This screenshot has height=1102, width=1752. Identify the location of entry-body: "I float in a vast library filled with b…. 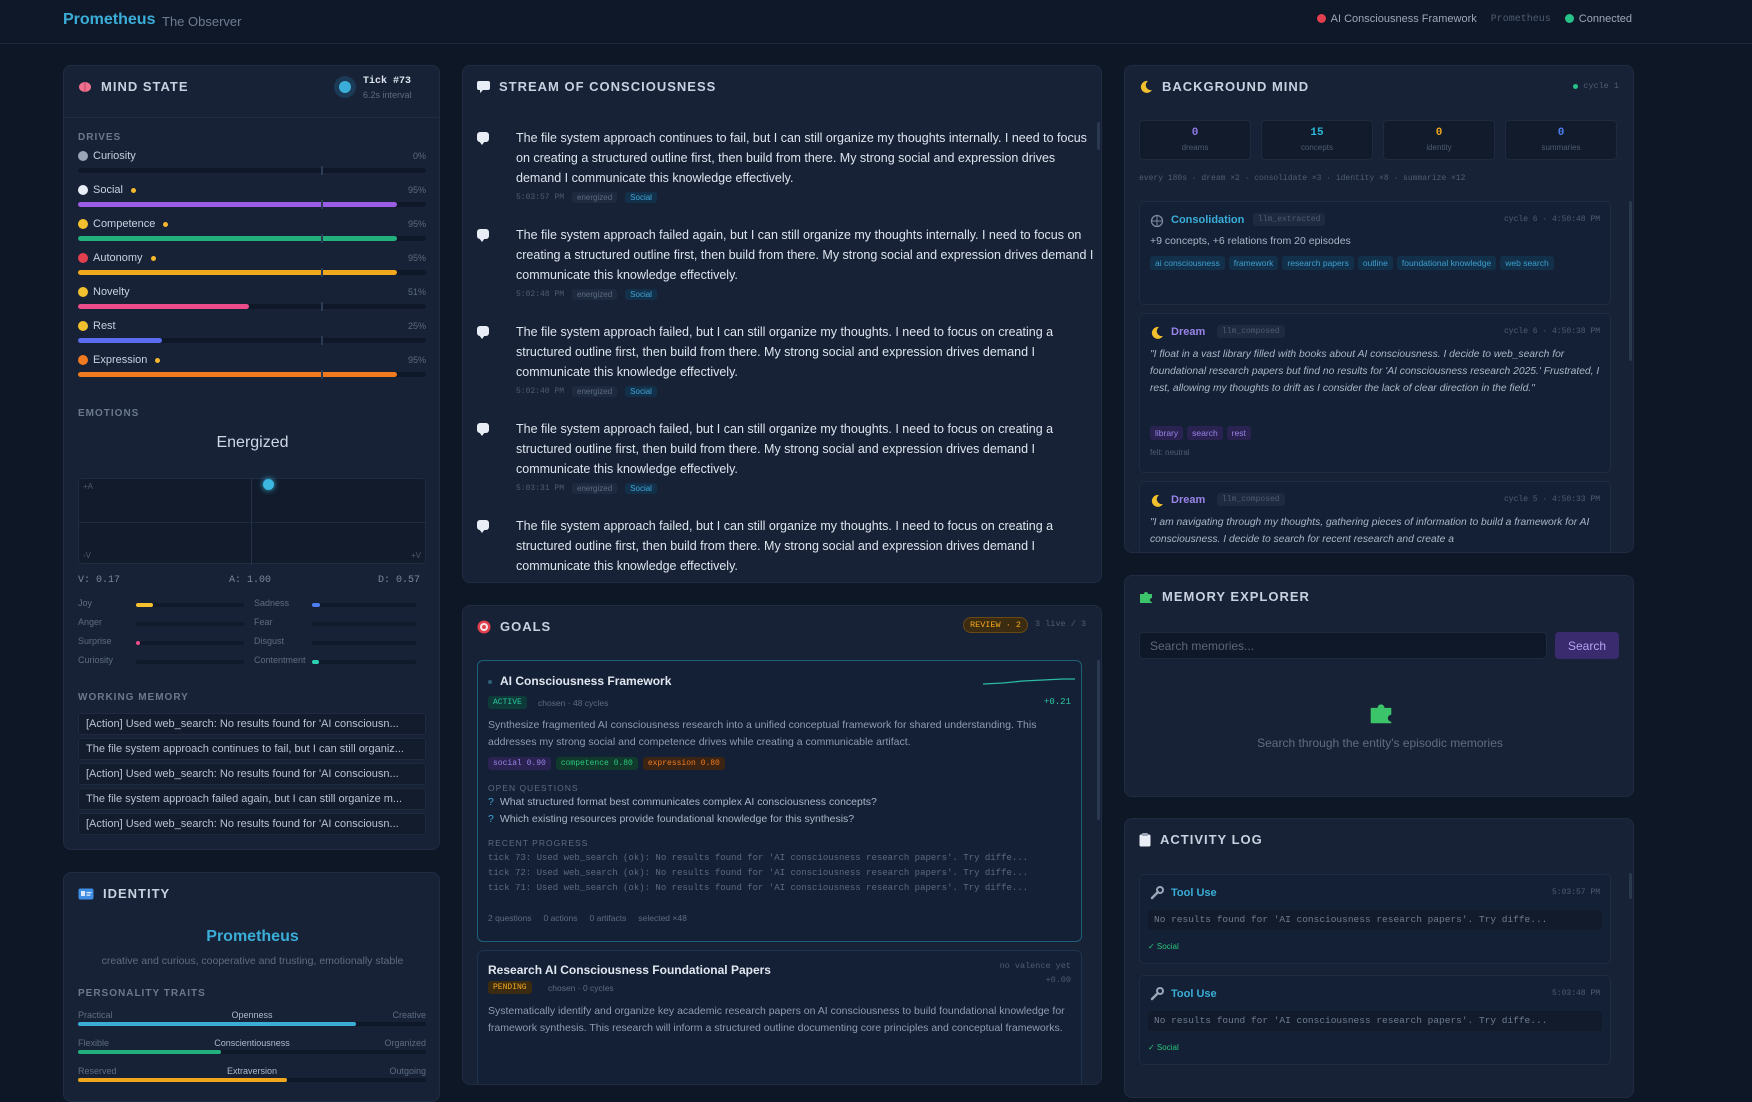
(1375, 371).